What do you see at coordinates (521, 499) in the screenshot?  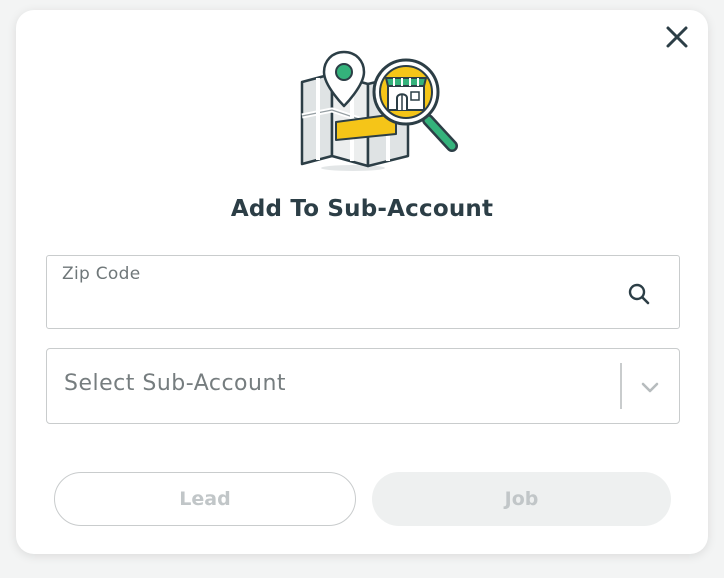 I see `job-button: Job` at bounding box center [521, 499].